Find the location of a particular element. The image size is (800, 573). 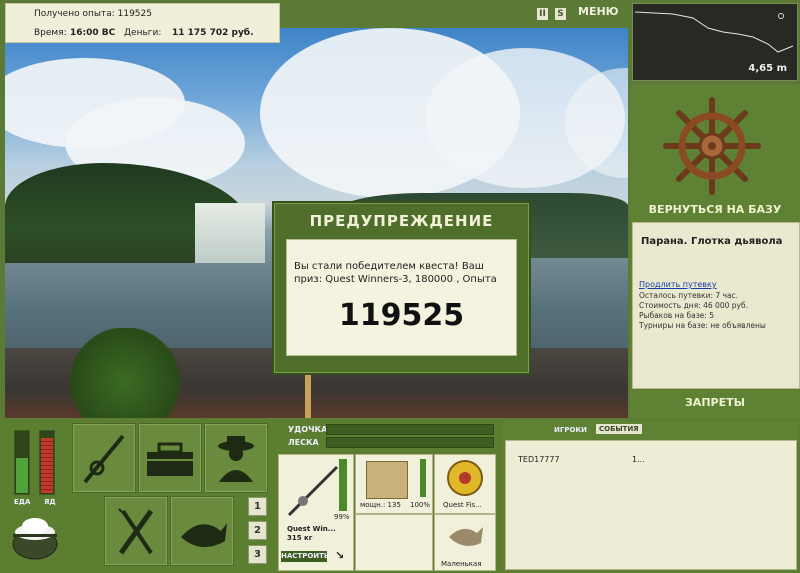

location-name: Парана. Глотка дьявола is located at coordinates (712, 241).